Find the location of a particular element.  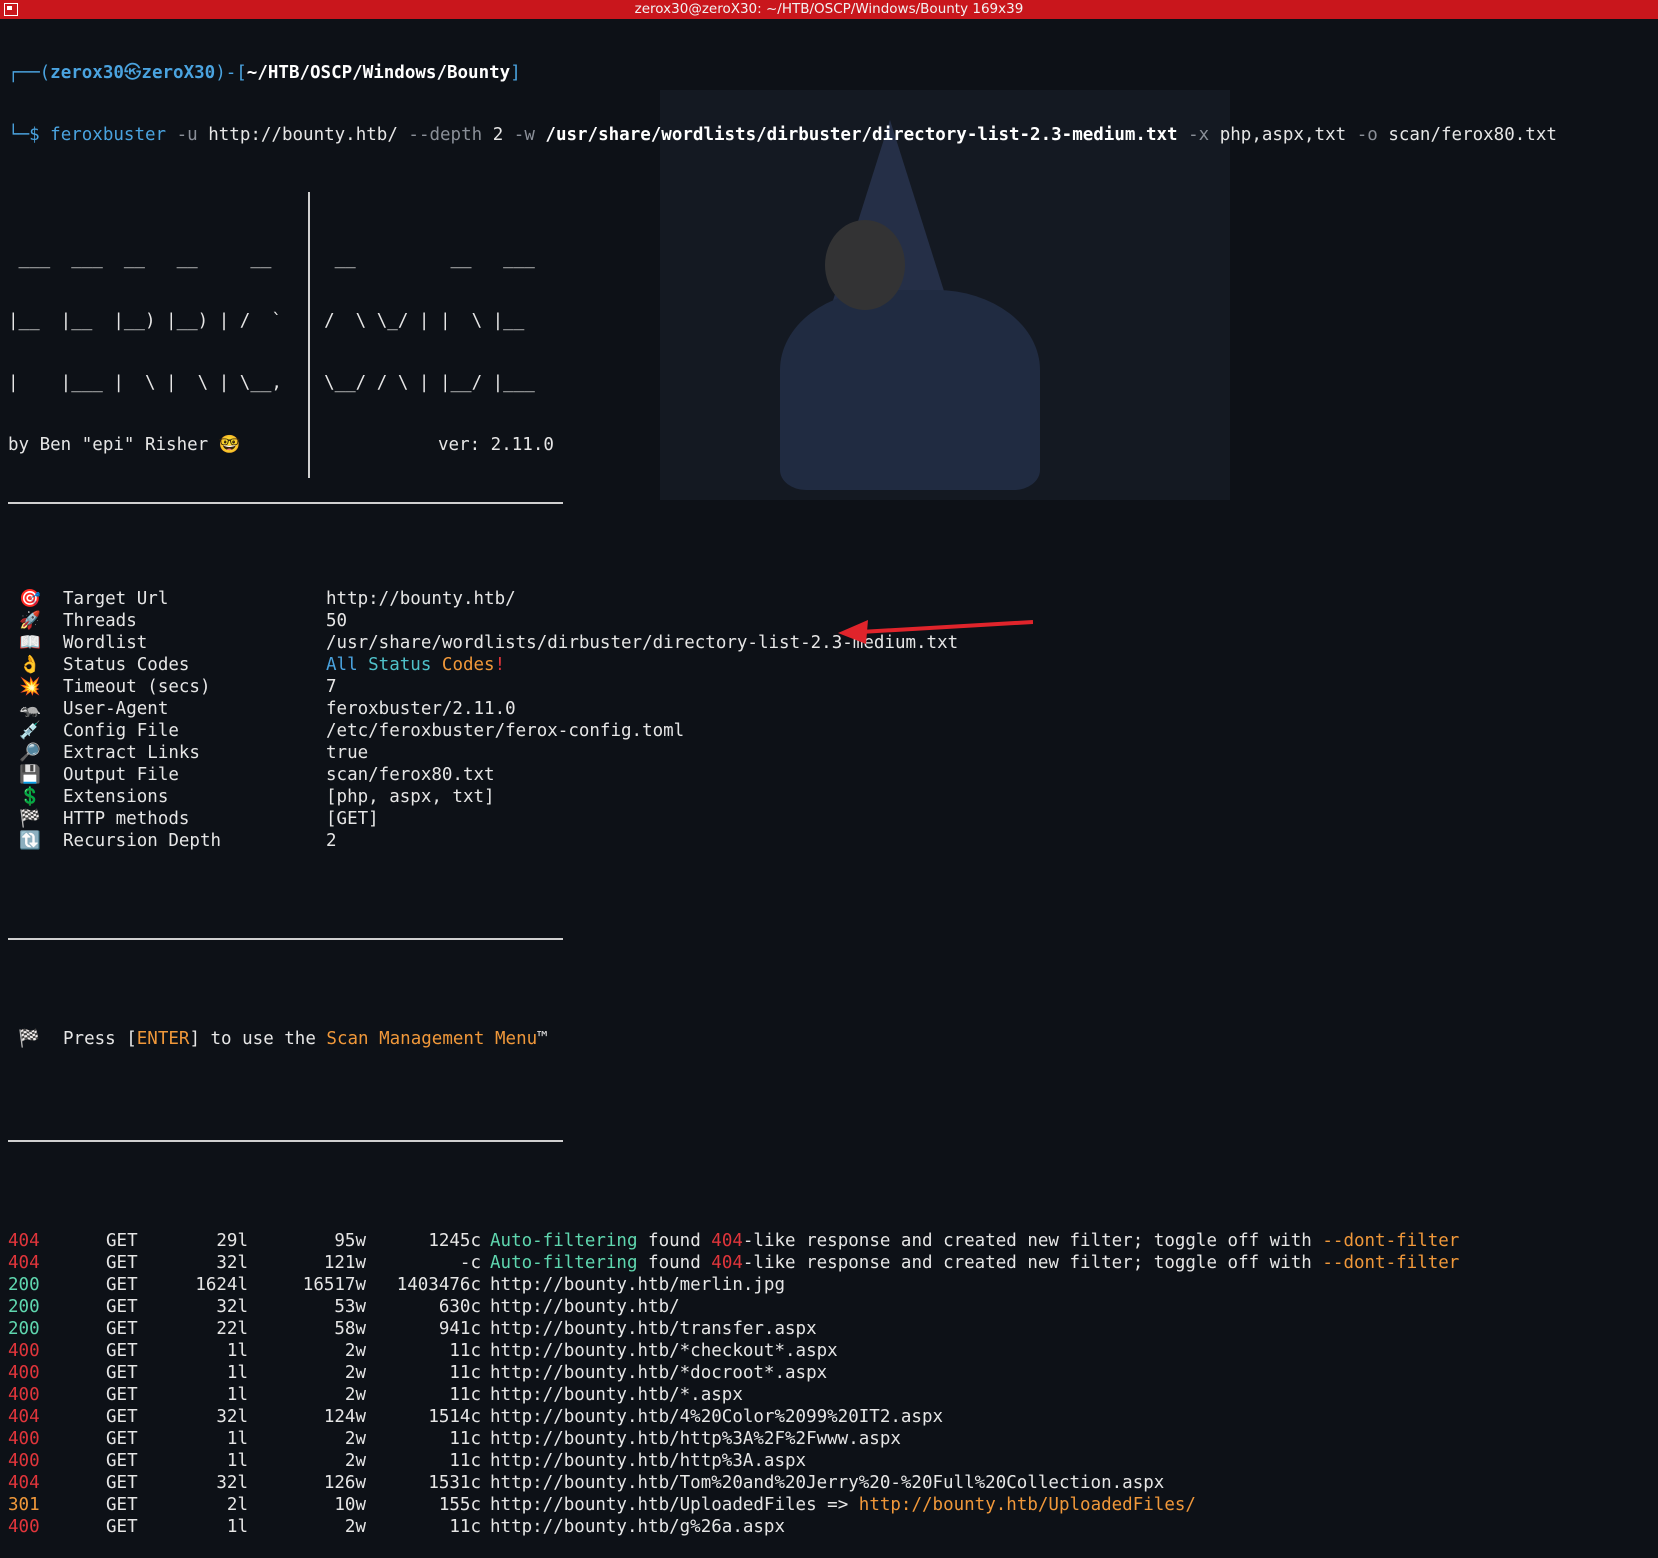

result-url: http://bounty.htb/*checkout*.aspx is located at coordinates (664, 1351).